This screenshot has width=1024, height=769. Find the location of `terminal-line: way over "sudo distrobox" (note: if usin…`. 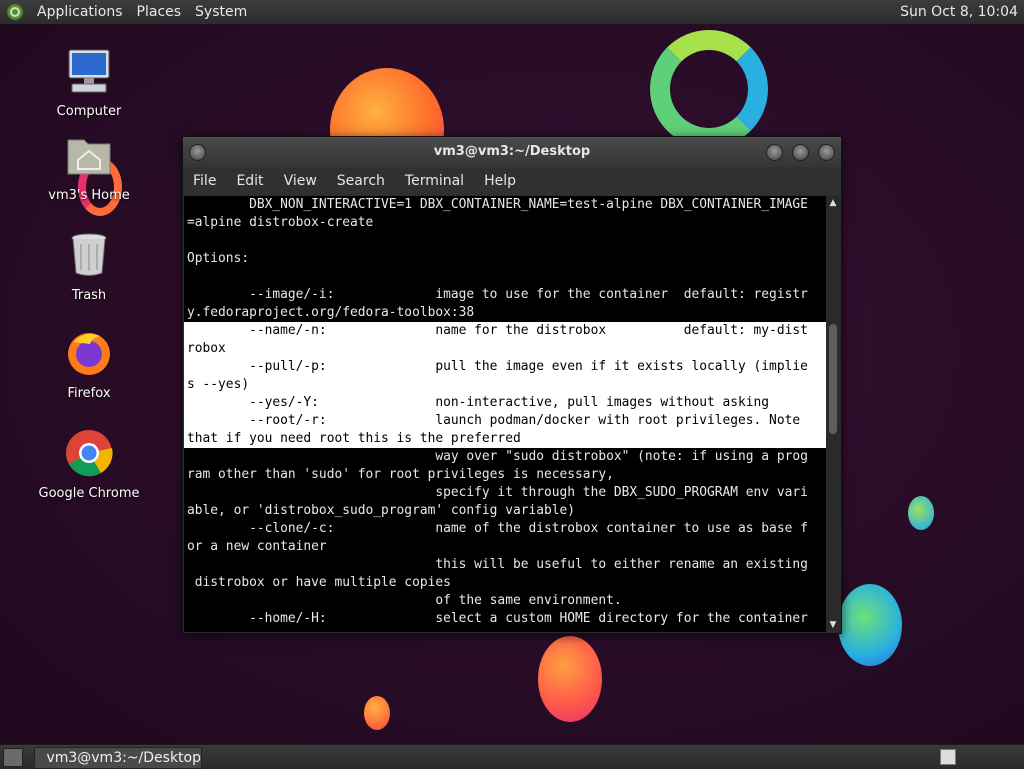

terminal-line: way over "sudo distrobox" (note: if usin… is located at coordinates (497, 456).